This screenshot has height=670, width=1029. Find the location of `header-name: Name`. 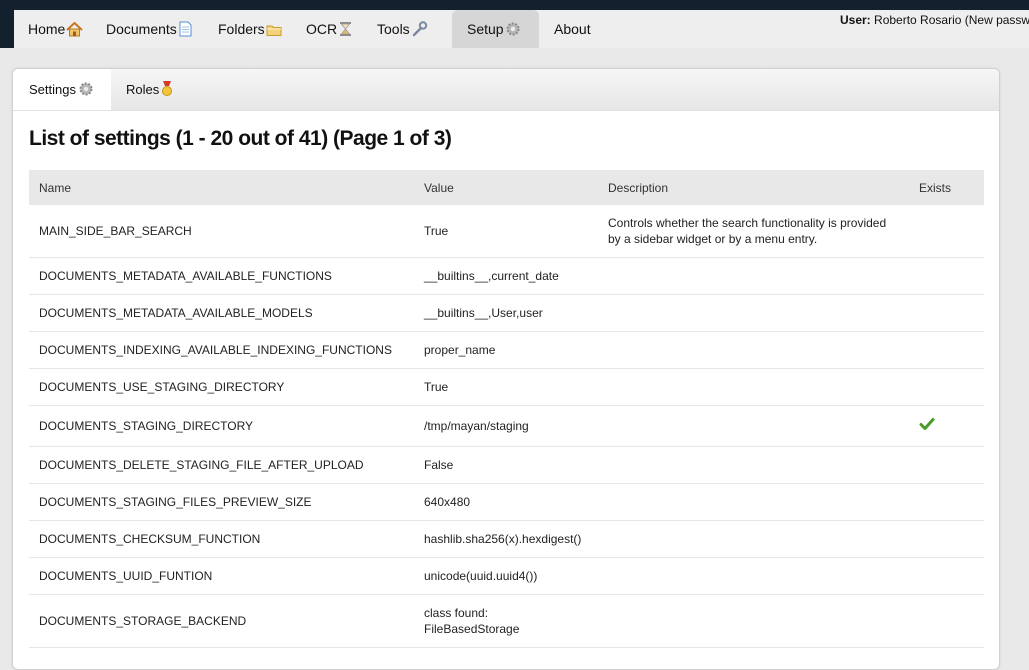

header-name: Name is located at coordinates (221, 187).